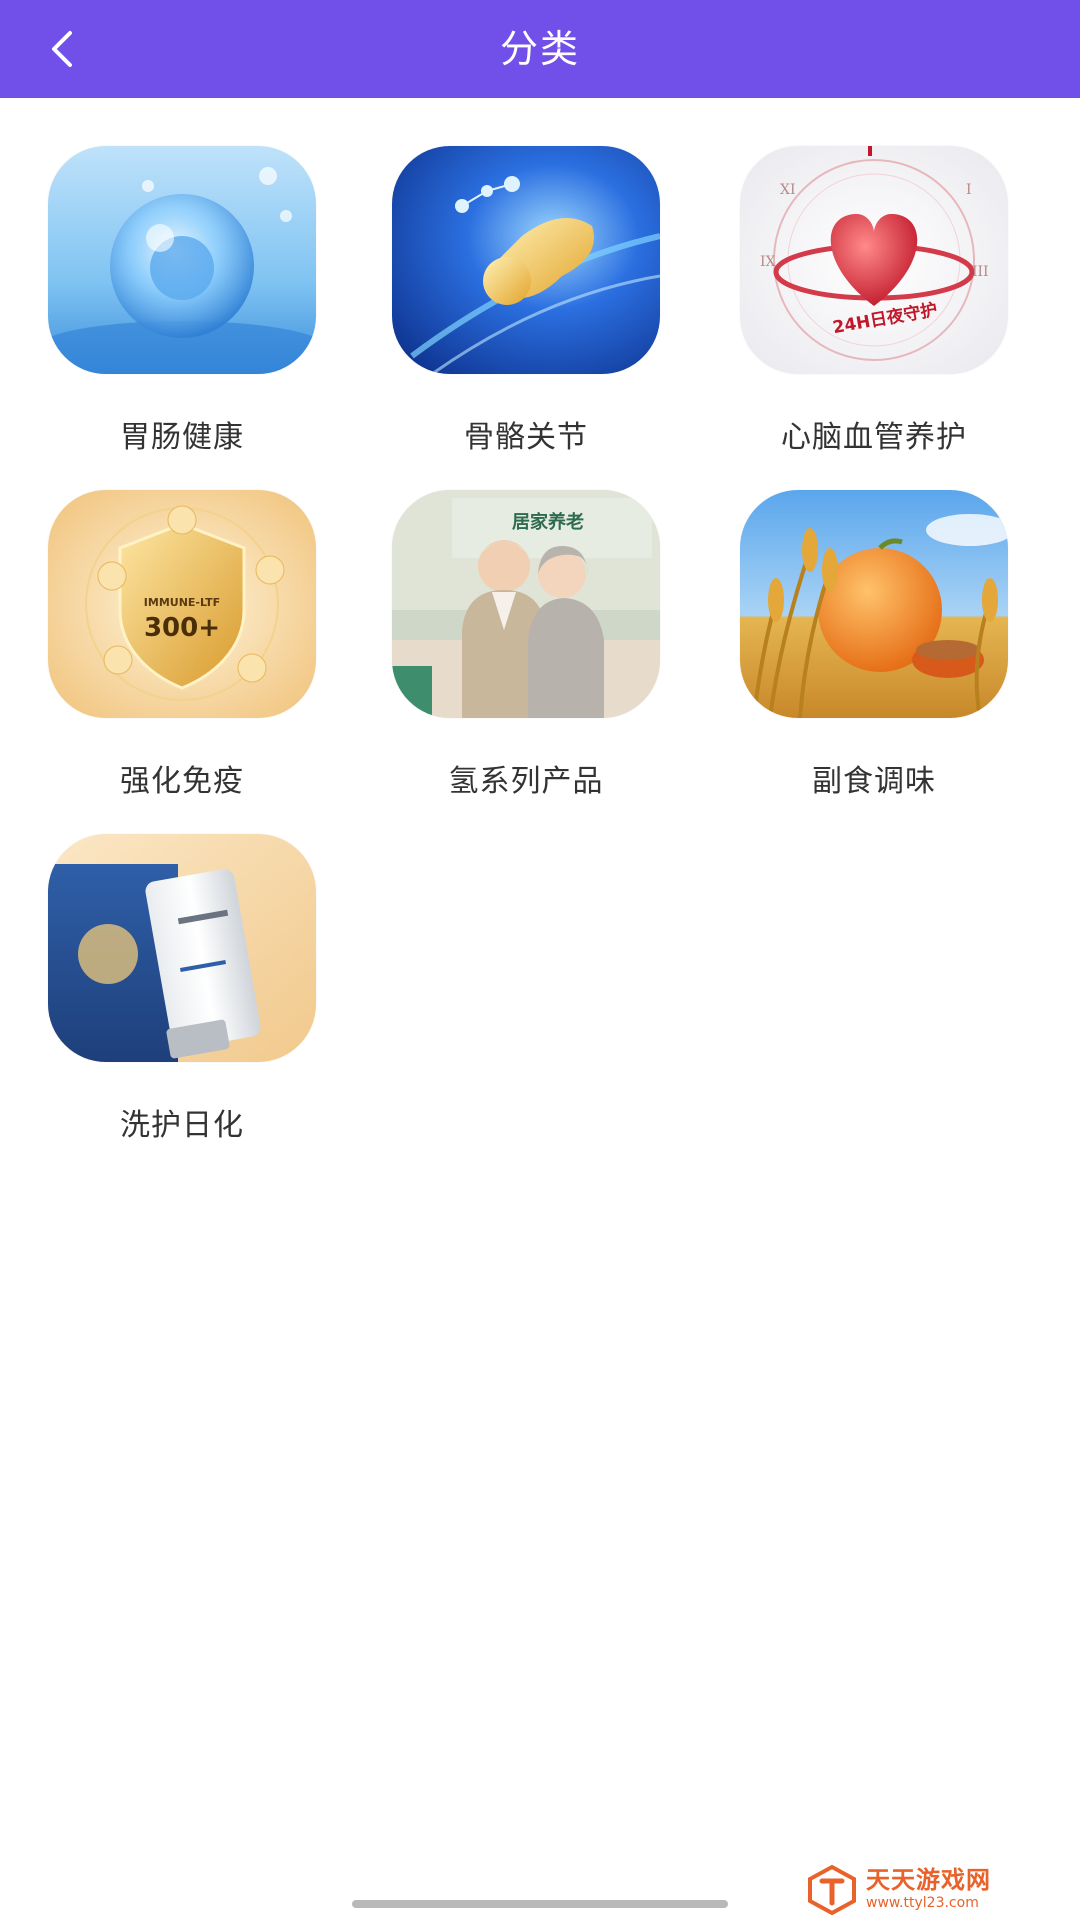 This screenshot has height=1920, width=1080. What do you see at coordinates (922, 1903) in the screenshot?
I see `watermark-url: www.ttyl23.com` at bounding box center [922, 1903].